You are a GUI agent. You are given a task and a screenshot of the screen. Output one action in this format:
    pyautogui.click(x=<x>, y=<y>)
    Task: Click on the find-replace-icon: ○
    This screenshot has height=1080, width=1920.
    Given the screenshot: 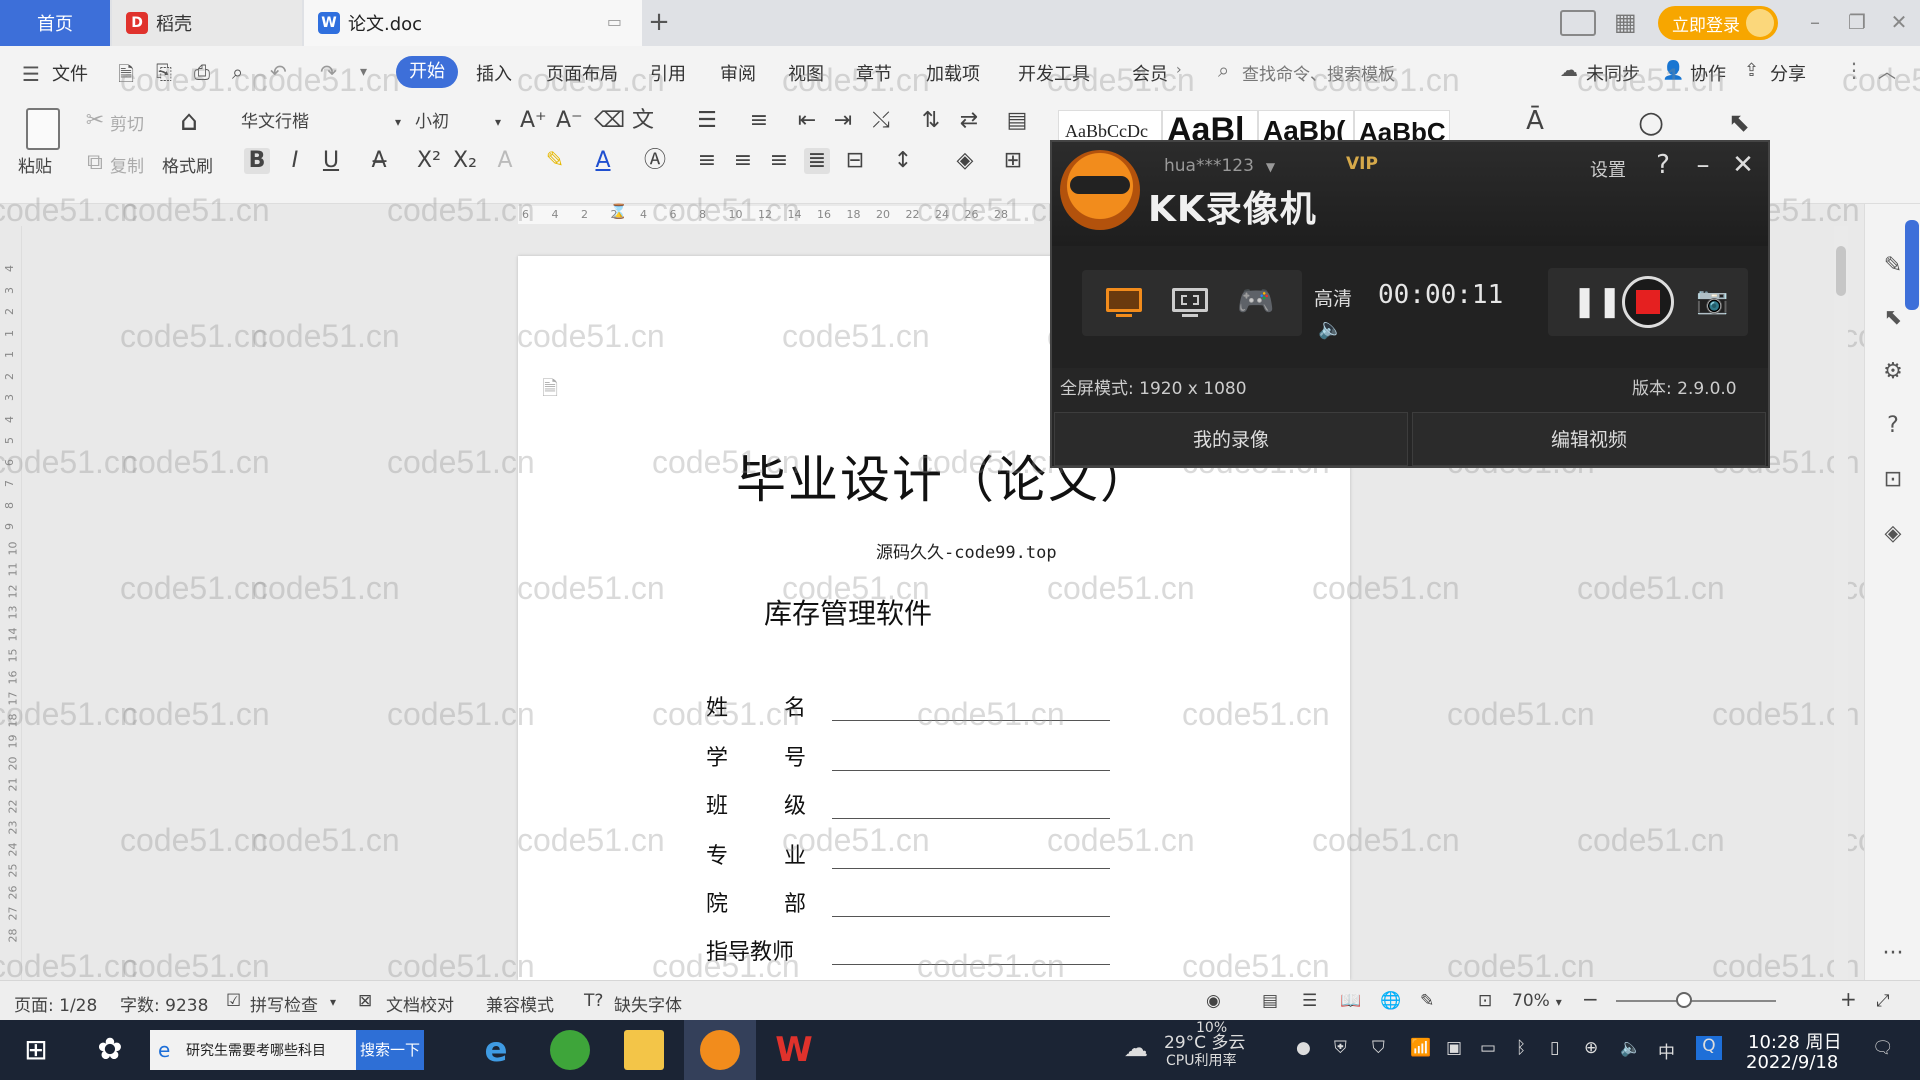 What is the action you would take?
    pyautogui.click(x=1651, y=123)
    